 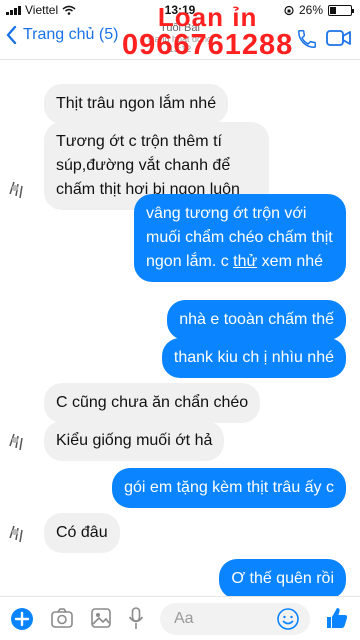 I want to click on plus-icon, so click(x=22, y=619).